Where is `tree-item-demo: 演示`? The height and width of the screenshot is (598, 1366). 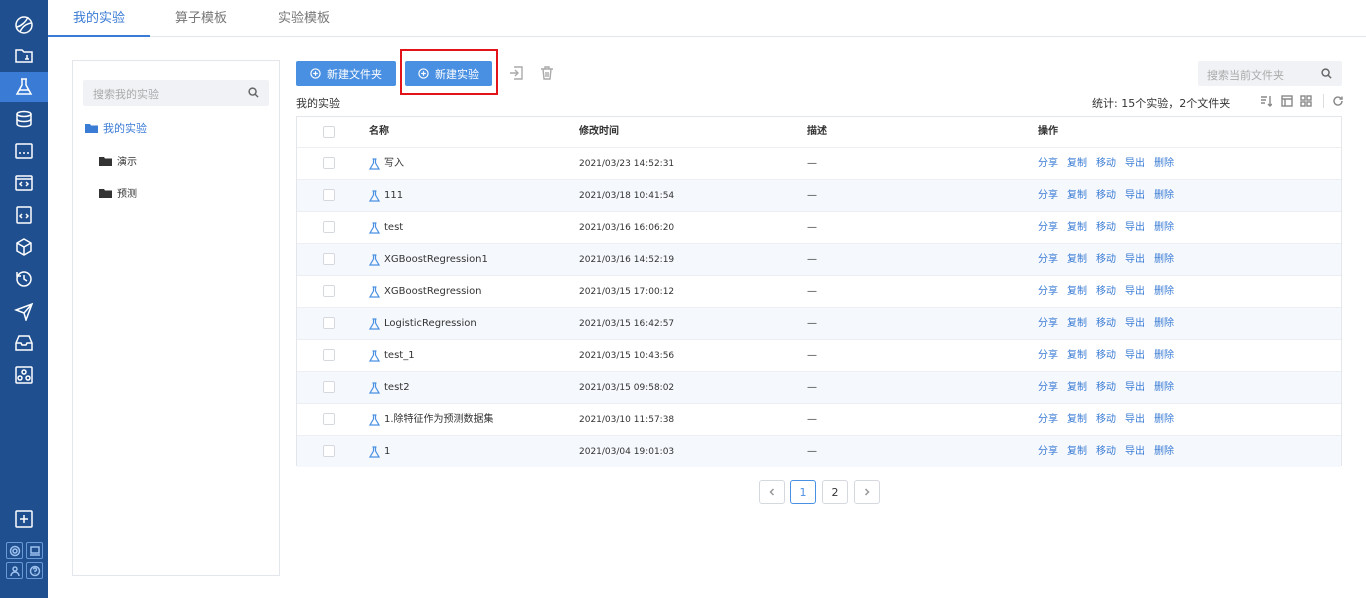
tree-item-demo: 演示 is located at coordinates (118, 160).